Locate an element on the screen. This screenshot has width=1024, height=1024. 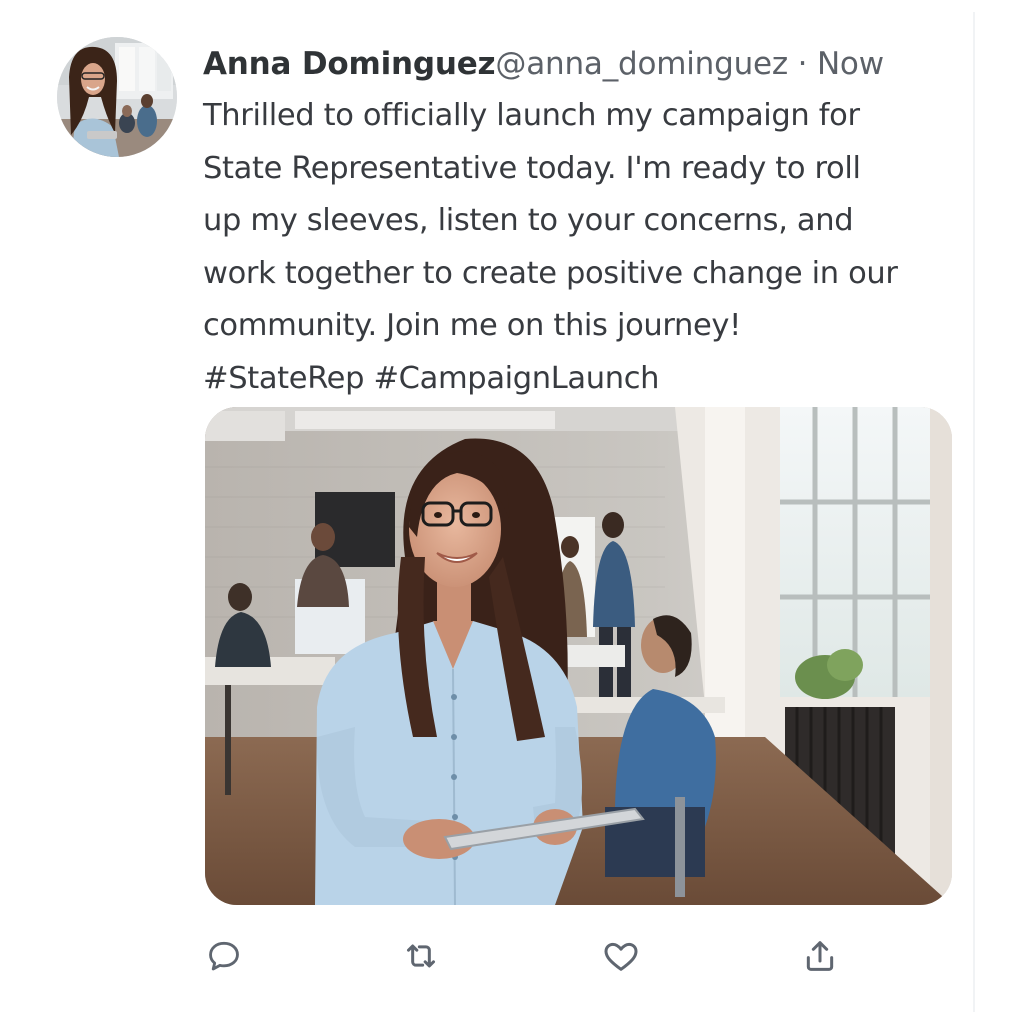
timestamp: Now is located at coordinates (850, 64).